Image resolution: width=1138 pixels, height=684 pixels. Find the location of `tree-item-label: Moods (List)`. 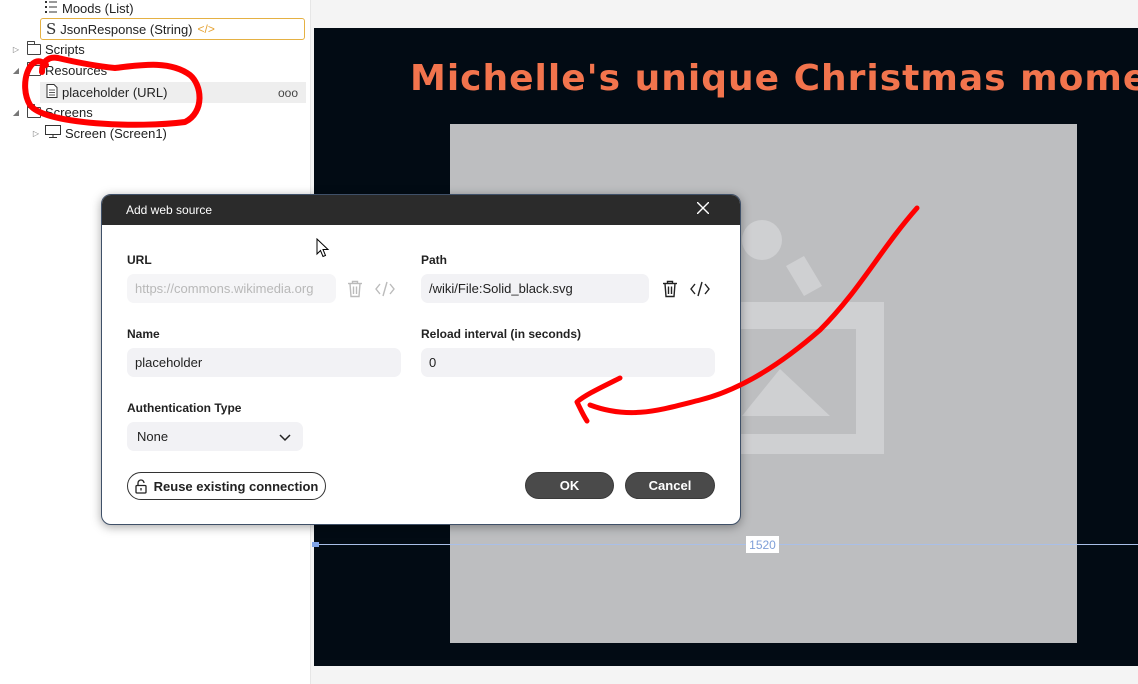

tree-item-label: Moods (List) is located at coordinates (98, 8).